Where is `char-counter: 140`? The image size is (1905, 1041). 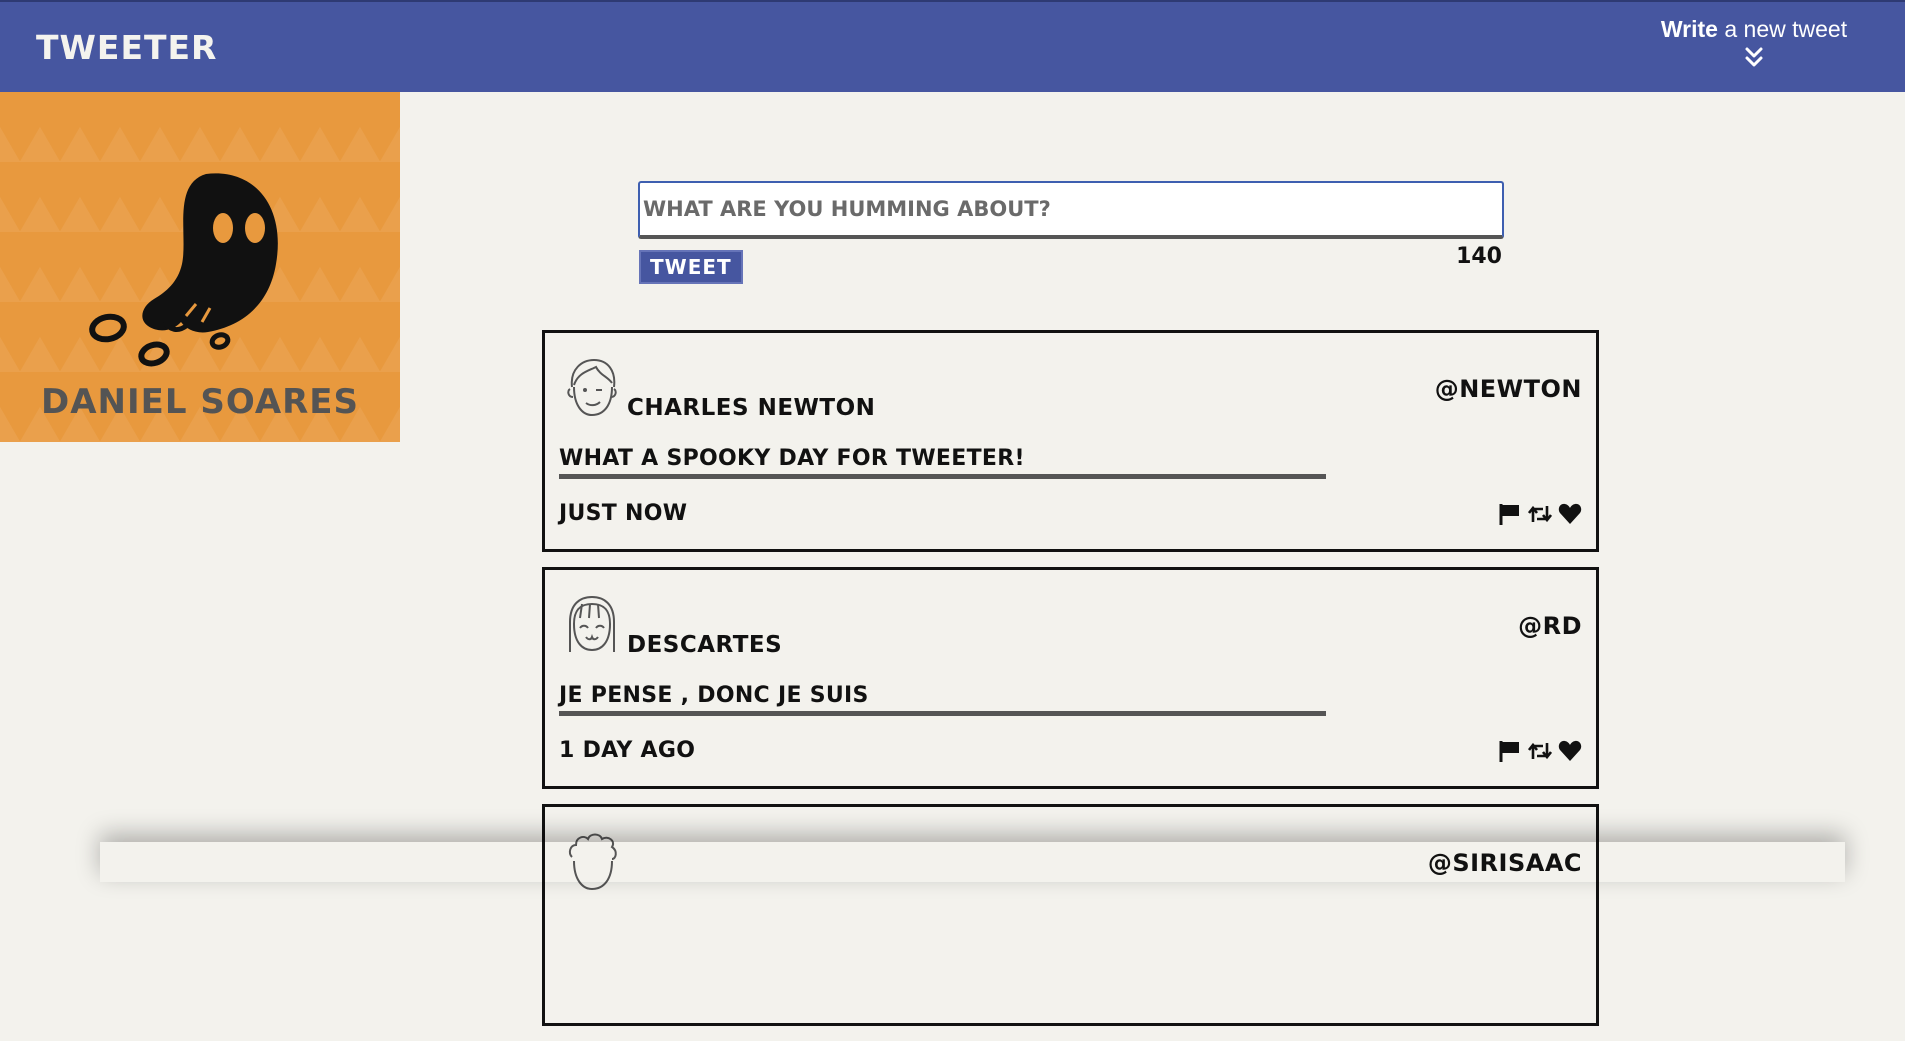 char-counter: 140 is located at coordinates (1479, 256).